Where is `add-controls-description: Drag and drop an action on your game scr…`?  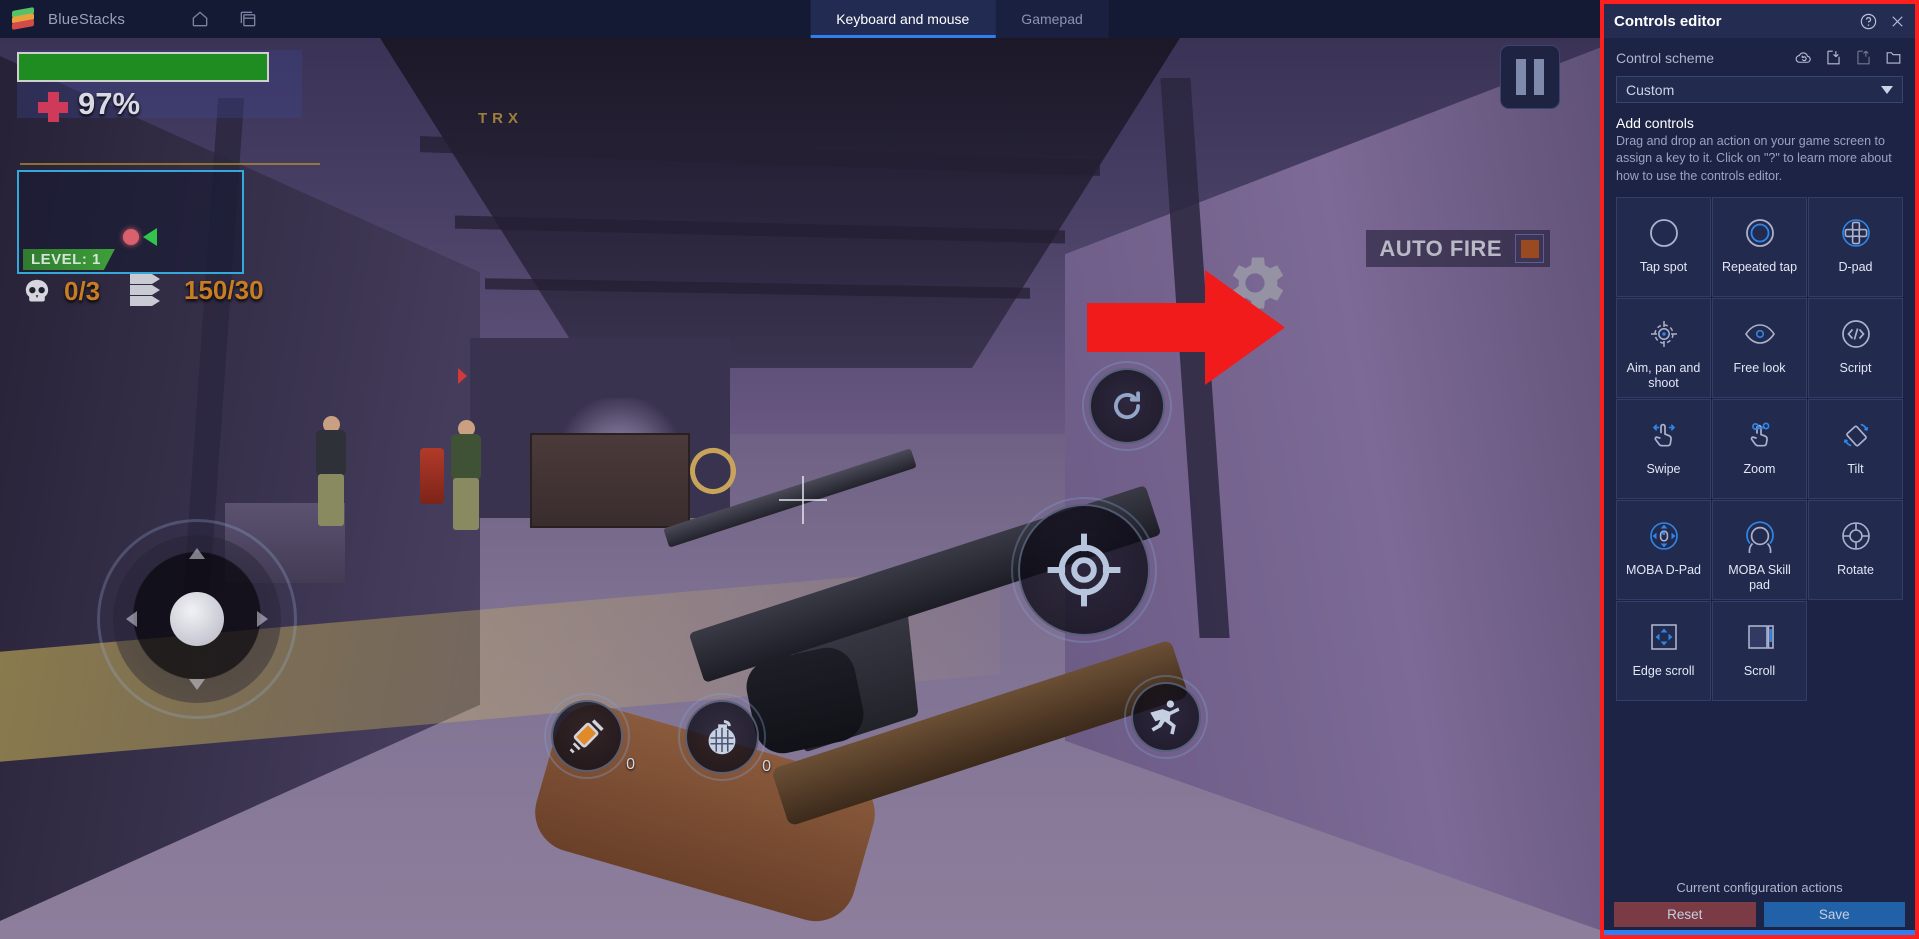
add-controls-description: Drag and drop an action on your game scr… is located at coordinates (1754, 158).